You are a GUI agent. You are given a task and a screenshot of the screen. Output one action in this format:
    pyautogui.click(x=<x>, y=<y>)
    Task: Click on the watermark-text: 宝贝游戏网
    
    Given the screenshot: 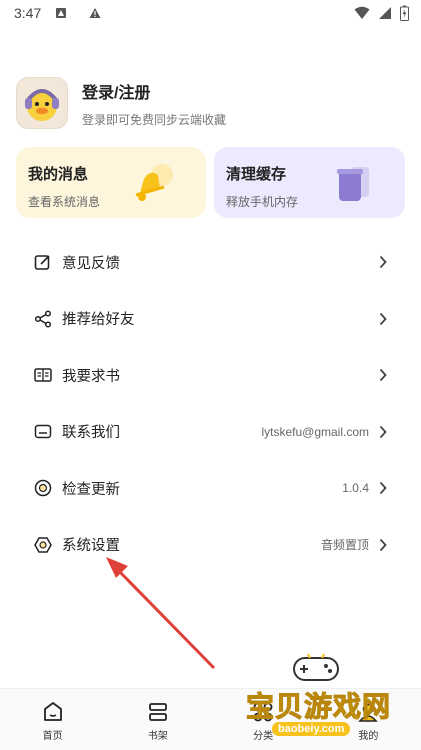 What is the action you would take?
    pyautogui.click(x=318, y=707)
    